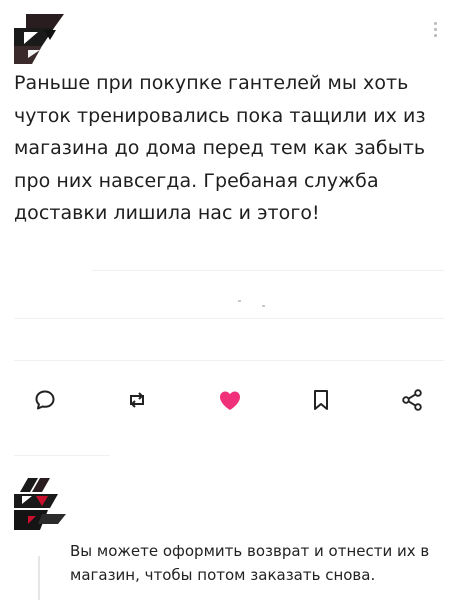 The width and height of the screenshot is (459, 600). I want to click on author-avatar, so click(39, 39).